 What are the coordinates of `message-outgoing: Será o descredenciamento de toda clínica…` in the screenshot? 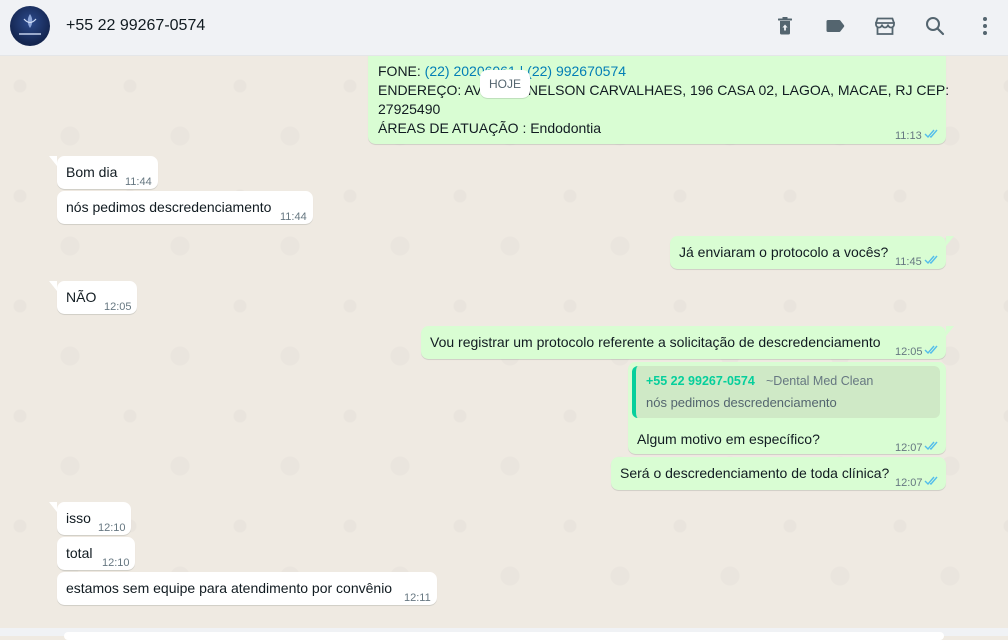 It's located at (778, 473).